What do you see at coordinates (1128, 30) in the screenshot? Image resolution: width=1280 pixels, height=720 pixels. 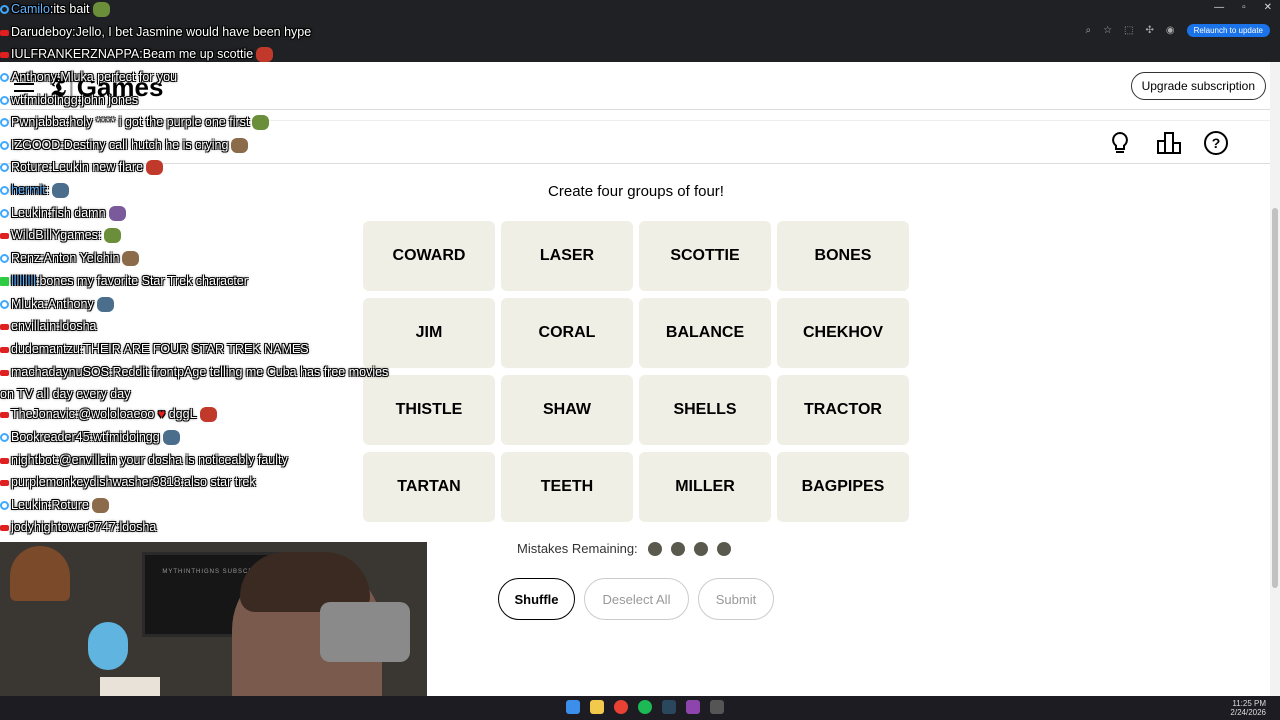 I see `extension-icon: ⬚` at bounding box center [1128, 30].